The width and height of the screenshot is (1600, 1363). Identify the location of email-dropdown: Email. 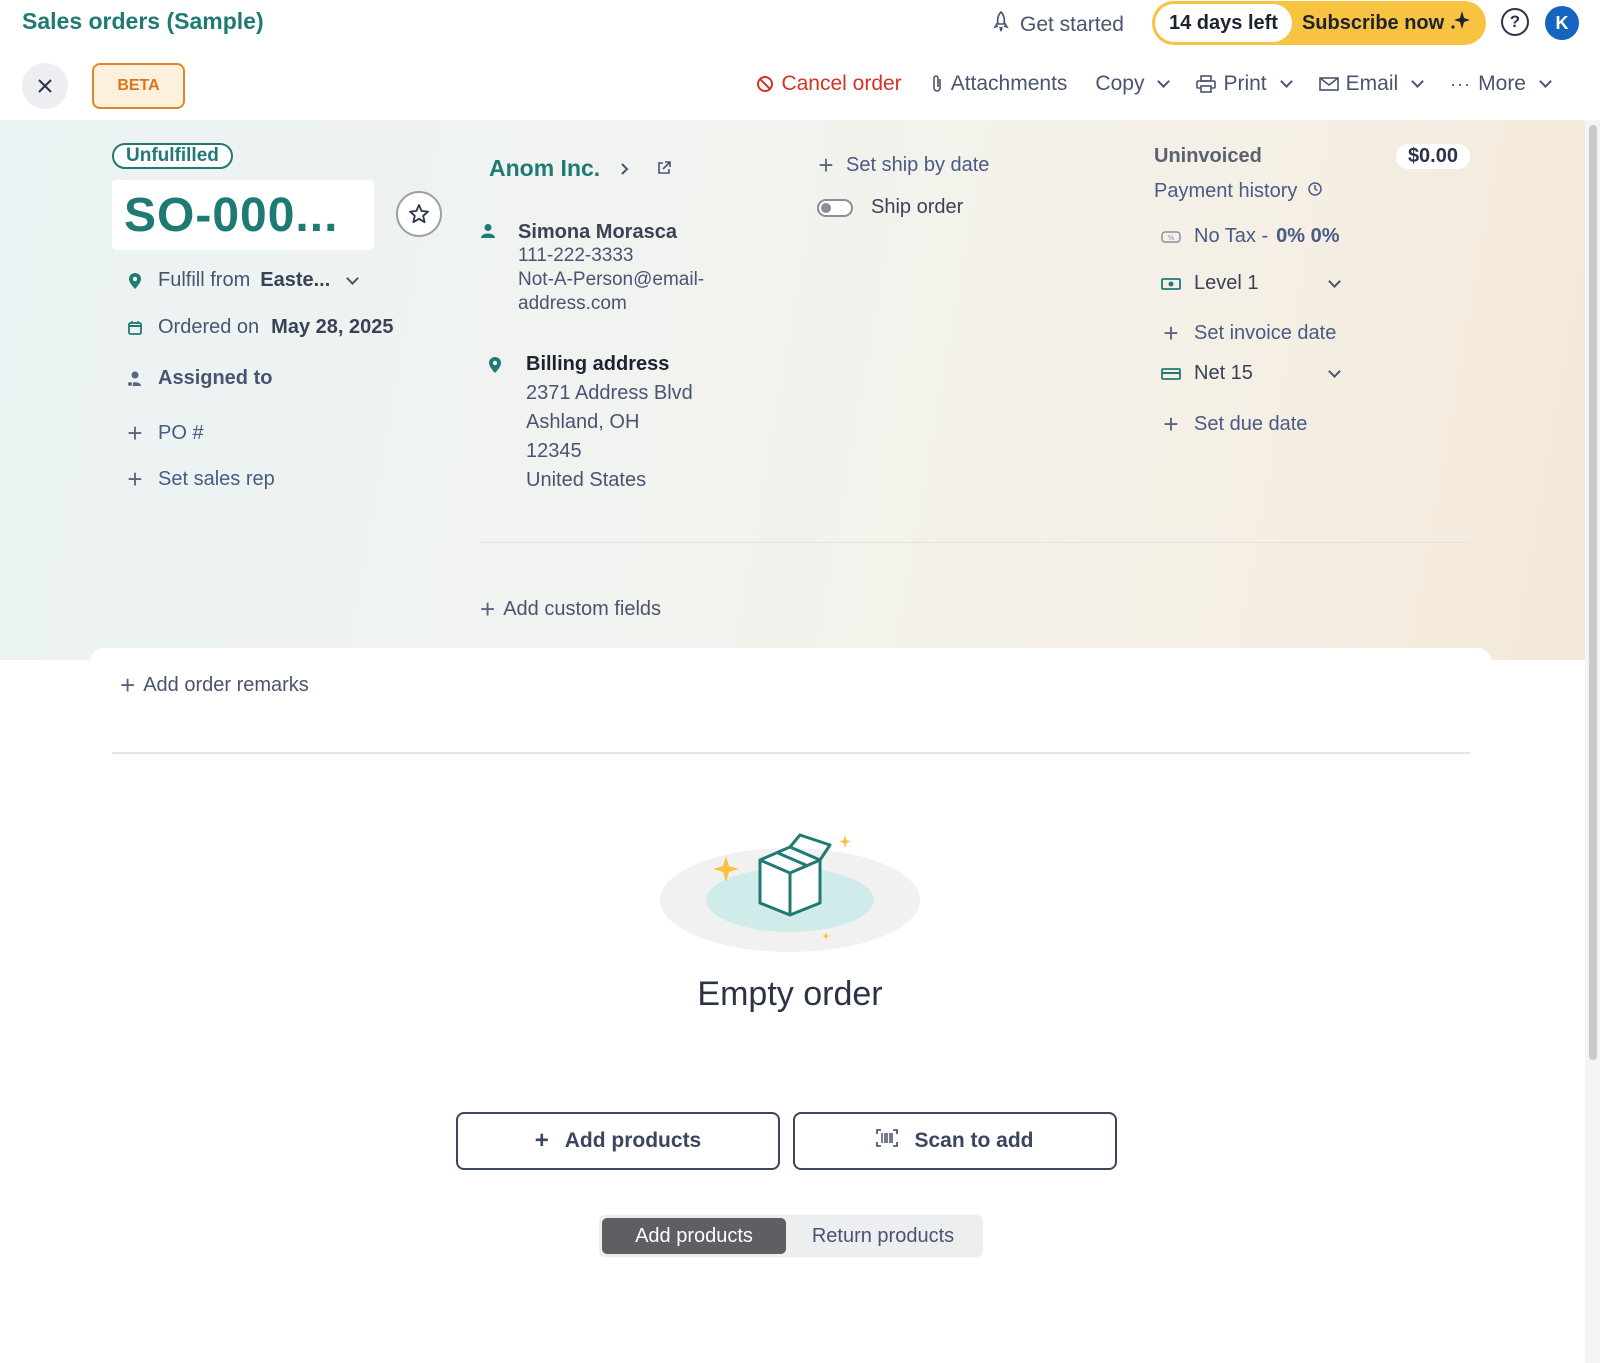
(1371, 84).